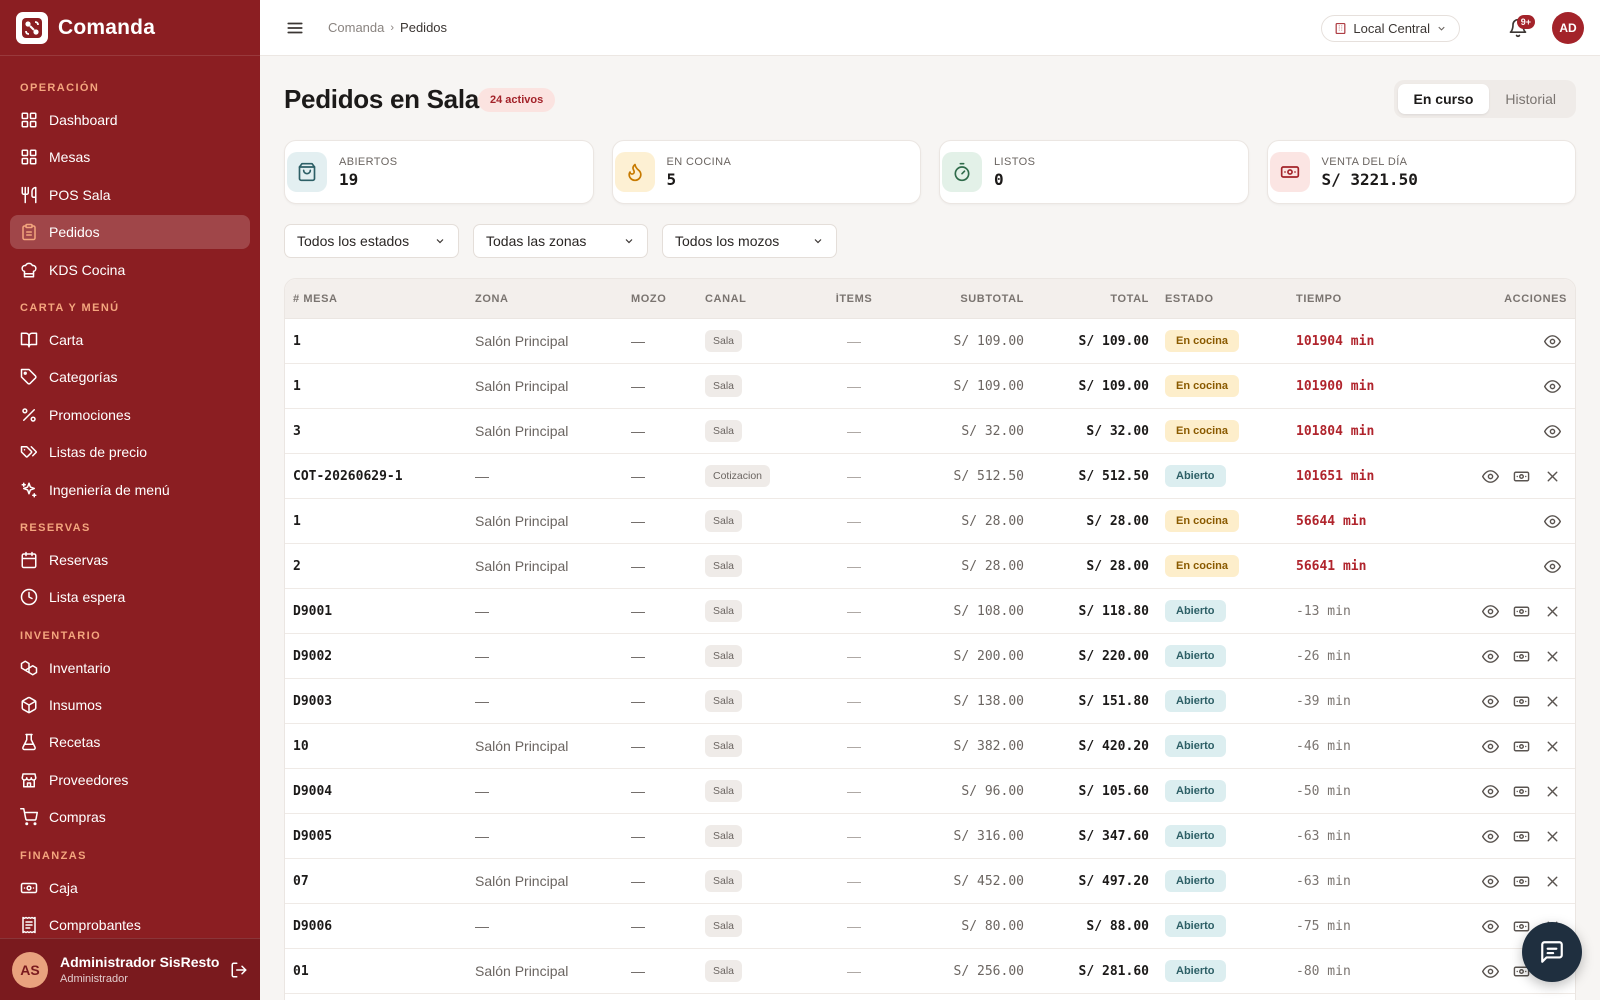 This screenshot has width=1600, height=1000. Describe the element at coordinates (130, 668) in the screenshot. I see `sidebar-item-inventario: Inventario` at that location.